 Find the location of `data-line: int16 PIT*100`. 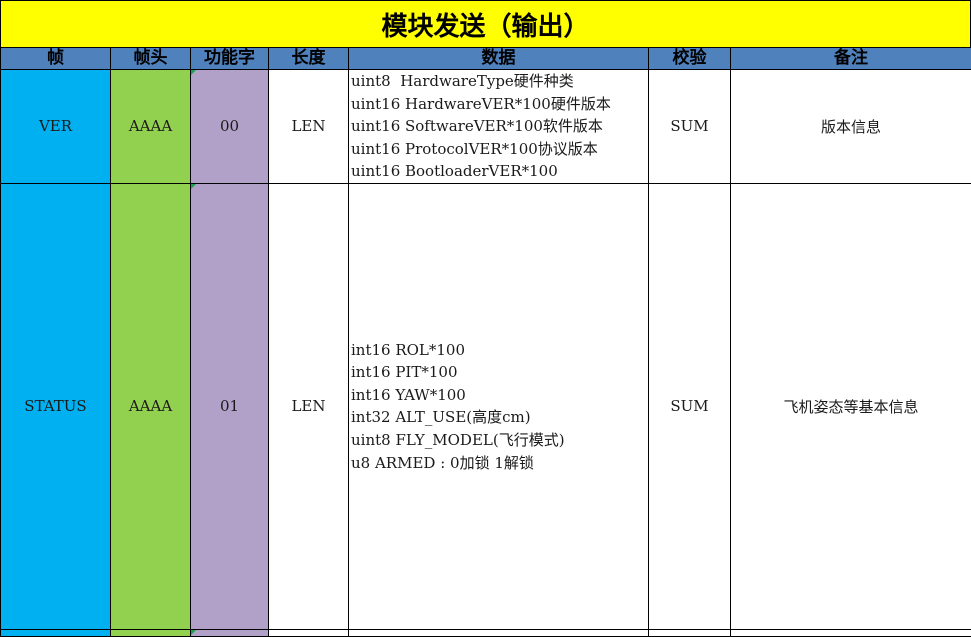

data-line: int16 PIT*100 is located at coordinates (499, 372).